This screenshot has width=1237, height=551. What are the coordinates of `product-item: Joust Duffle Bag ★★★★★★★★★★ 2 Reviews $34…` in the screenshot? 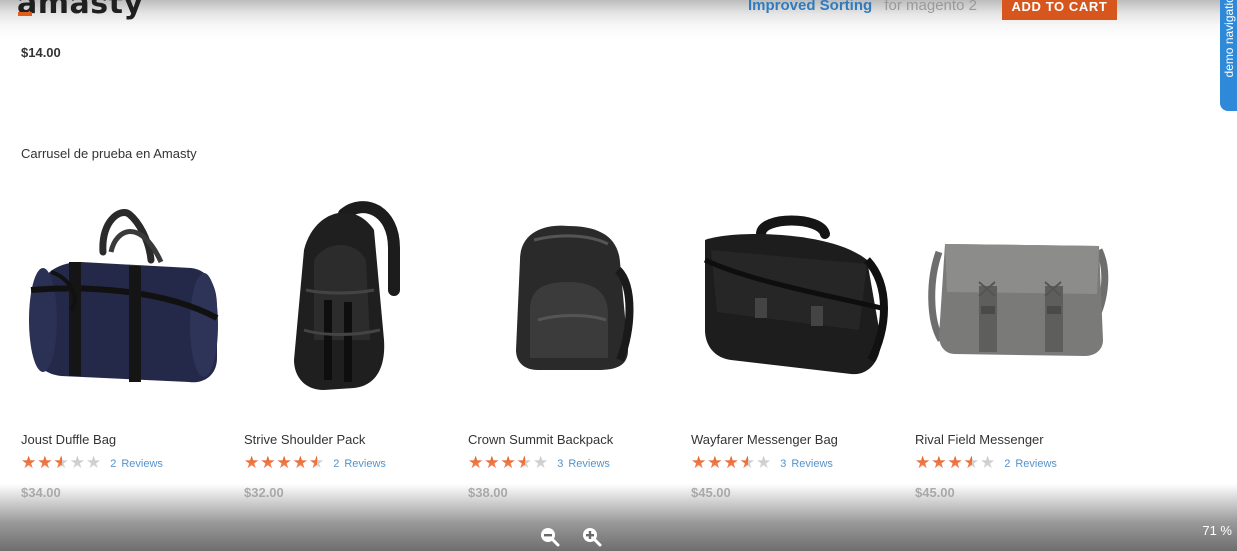 It's located at (121, 345).